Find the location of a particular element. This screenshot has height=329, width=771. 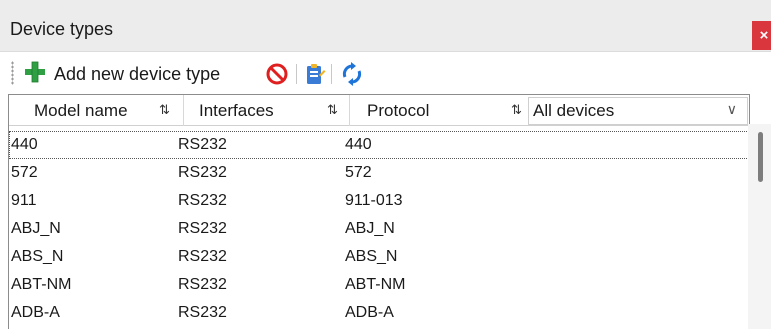

cell-protocol: ABJ_N is located at coordinates (370, 228).